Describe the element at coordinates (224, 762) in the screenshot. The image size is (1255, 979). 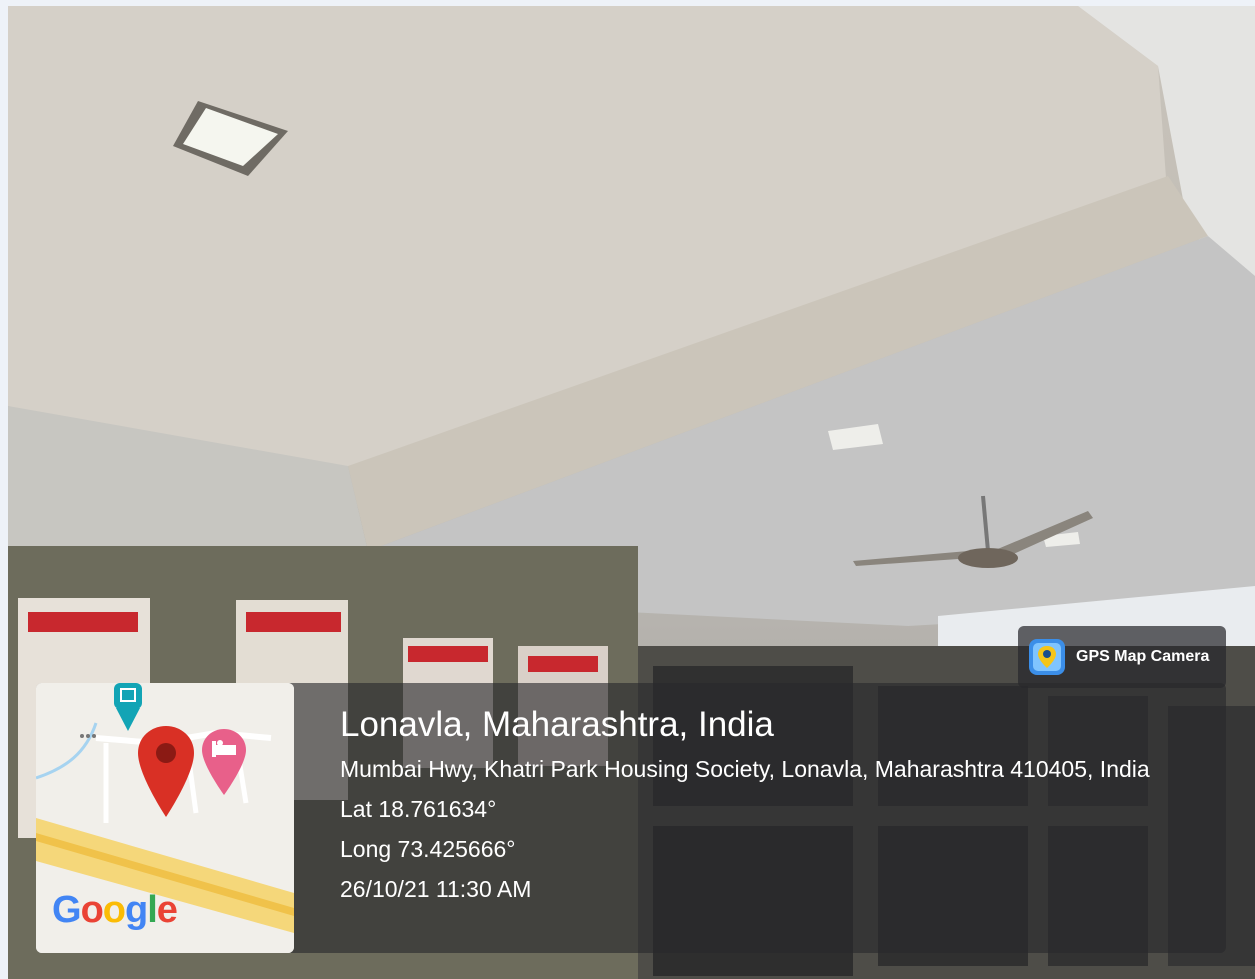
I see `hotel-marker-icon` at that location.